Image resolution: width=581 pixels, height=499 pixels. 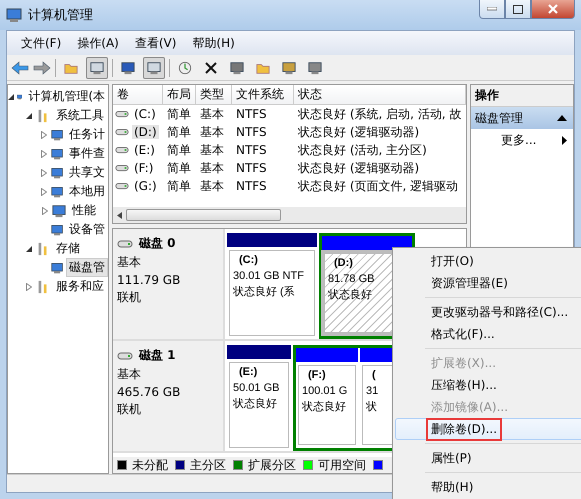 I want to click on tree-item: 磁盘管, so click(x=87, y=267).